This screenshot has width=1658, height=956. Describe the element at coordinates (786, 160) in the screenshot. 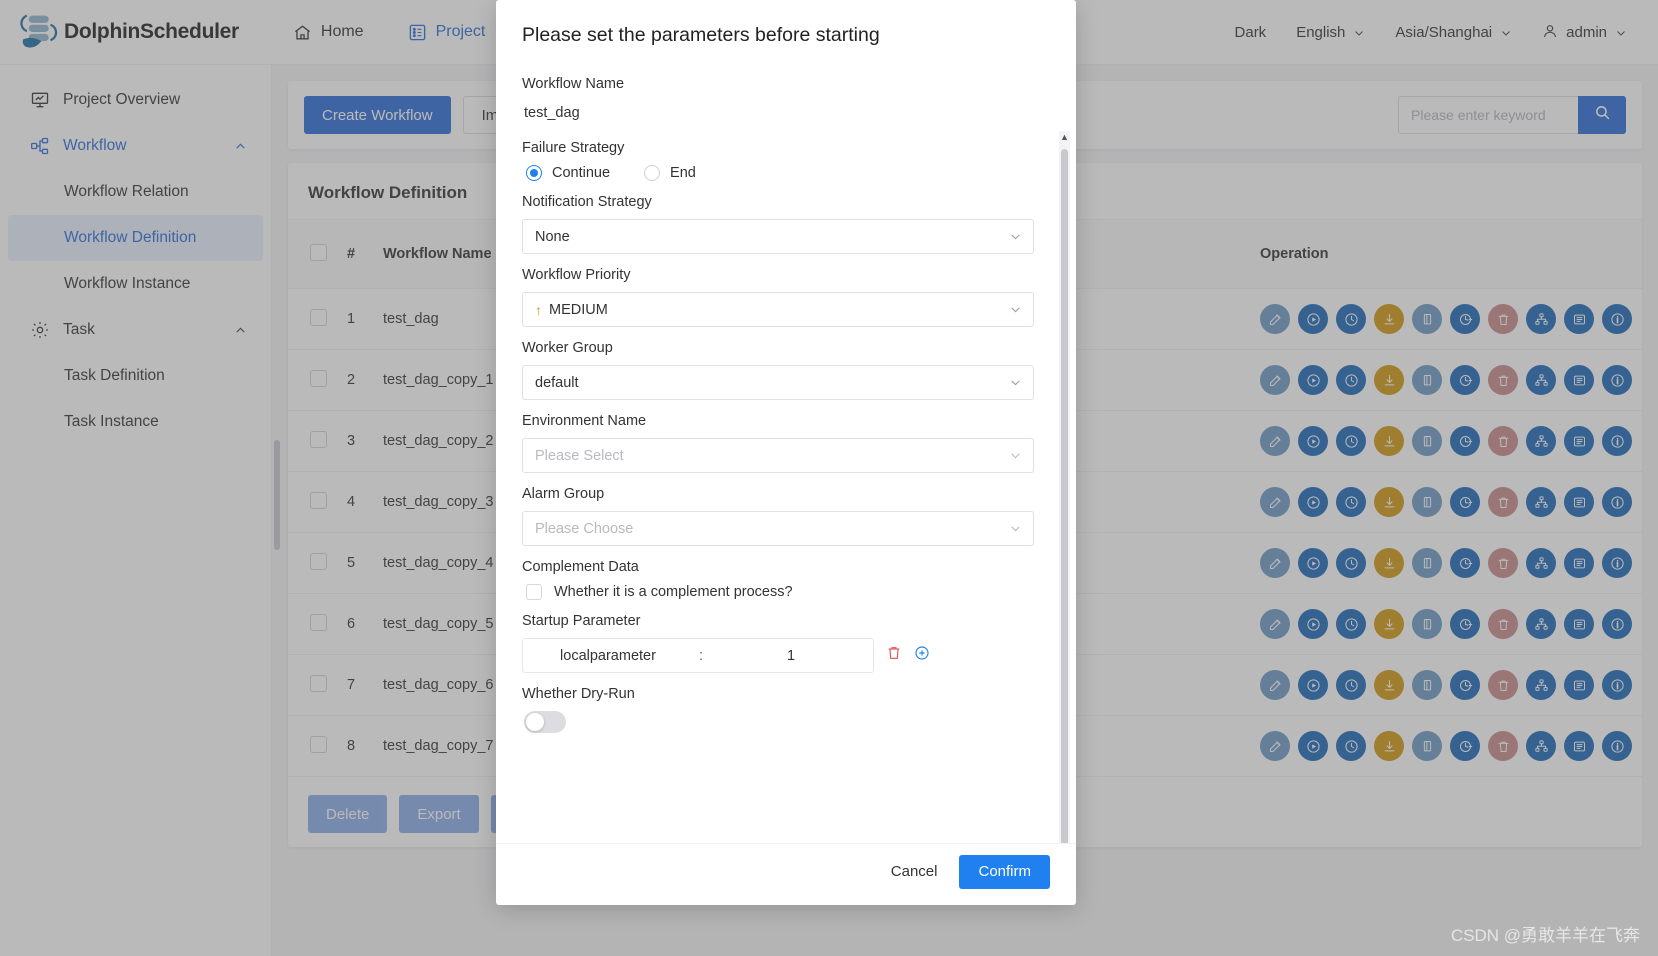

I see `field-failure-strategy: Failure Strategy Continue End` at that location.